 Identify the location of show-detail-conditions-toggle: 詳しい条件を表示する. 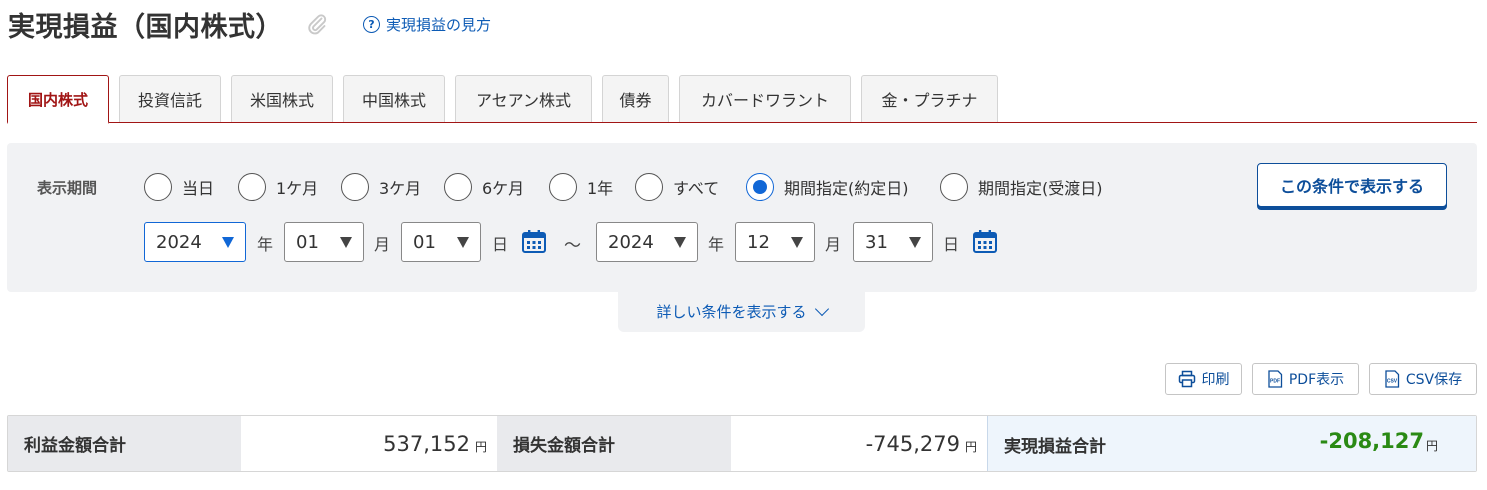
(741, 311).